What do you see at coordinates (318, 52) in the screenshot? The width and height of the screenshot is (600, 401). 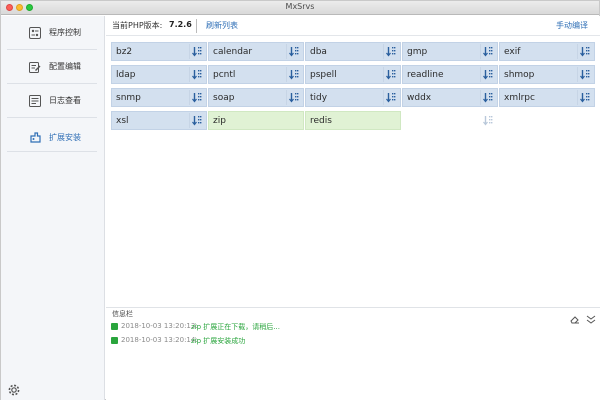 I see `extension-name: dba` at bounding box center [318, 52].